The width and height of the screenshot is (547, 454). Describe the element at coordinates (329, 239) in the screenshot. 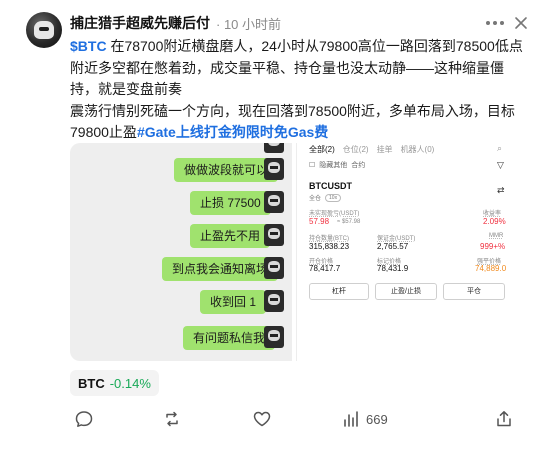

I see `trade-label: 持仓数量(BTC)` at that location.